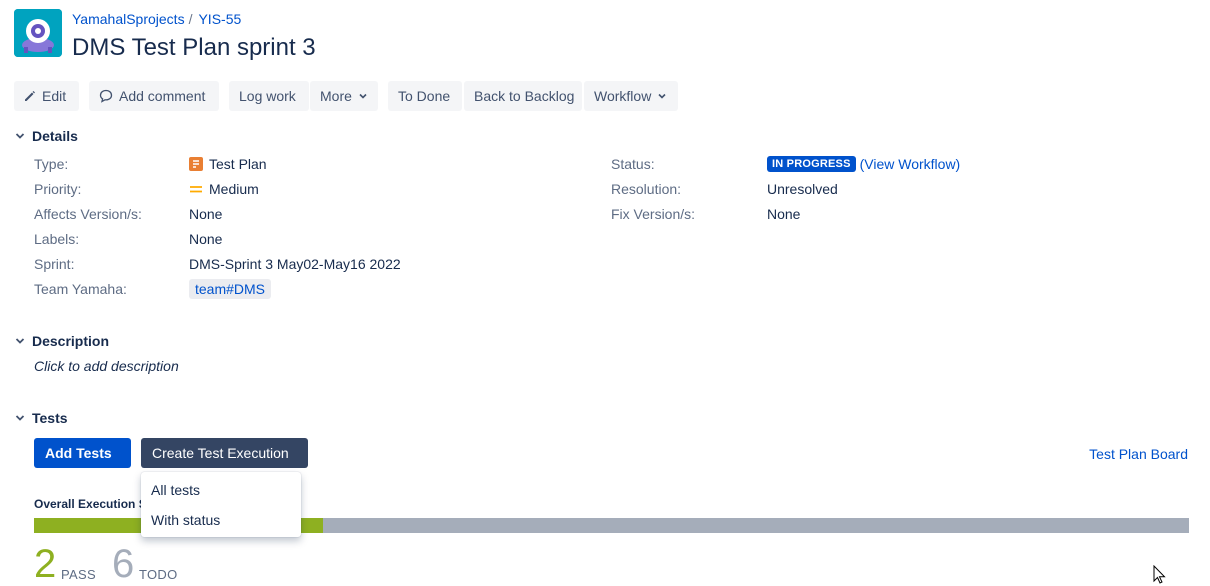  Describe the element at coordinates (106, 366) in the screenshot. I see `description-placeholder: Click to add description` at that location.